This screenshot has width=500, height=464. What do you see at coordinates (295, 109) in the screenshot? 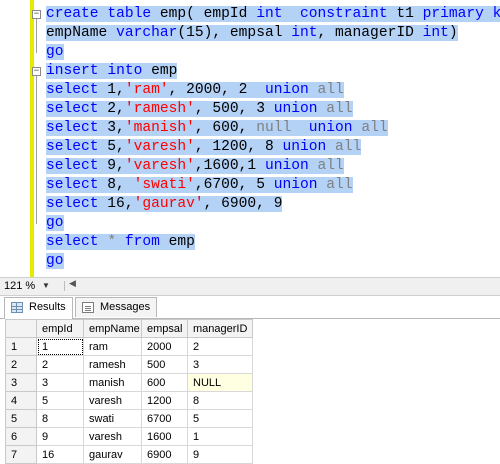
I see `code-token: union` at bounding box center [295, 109].